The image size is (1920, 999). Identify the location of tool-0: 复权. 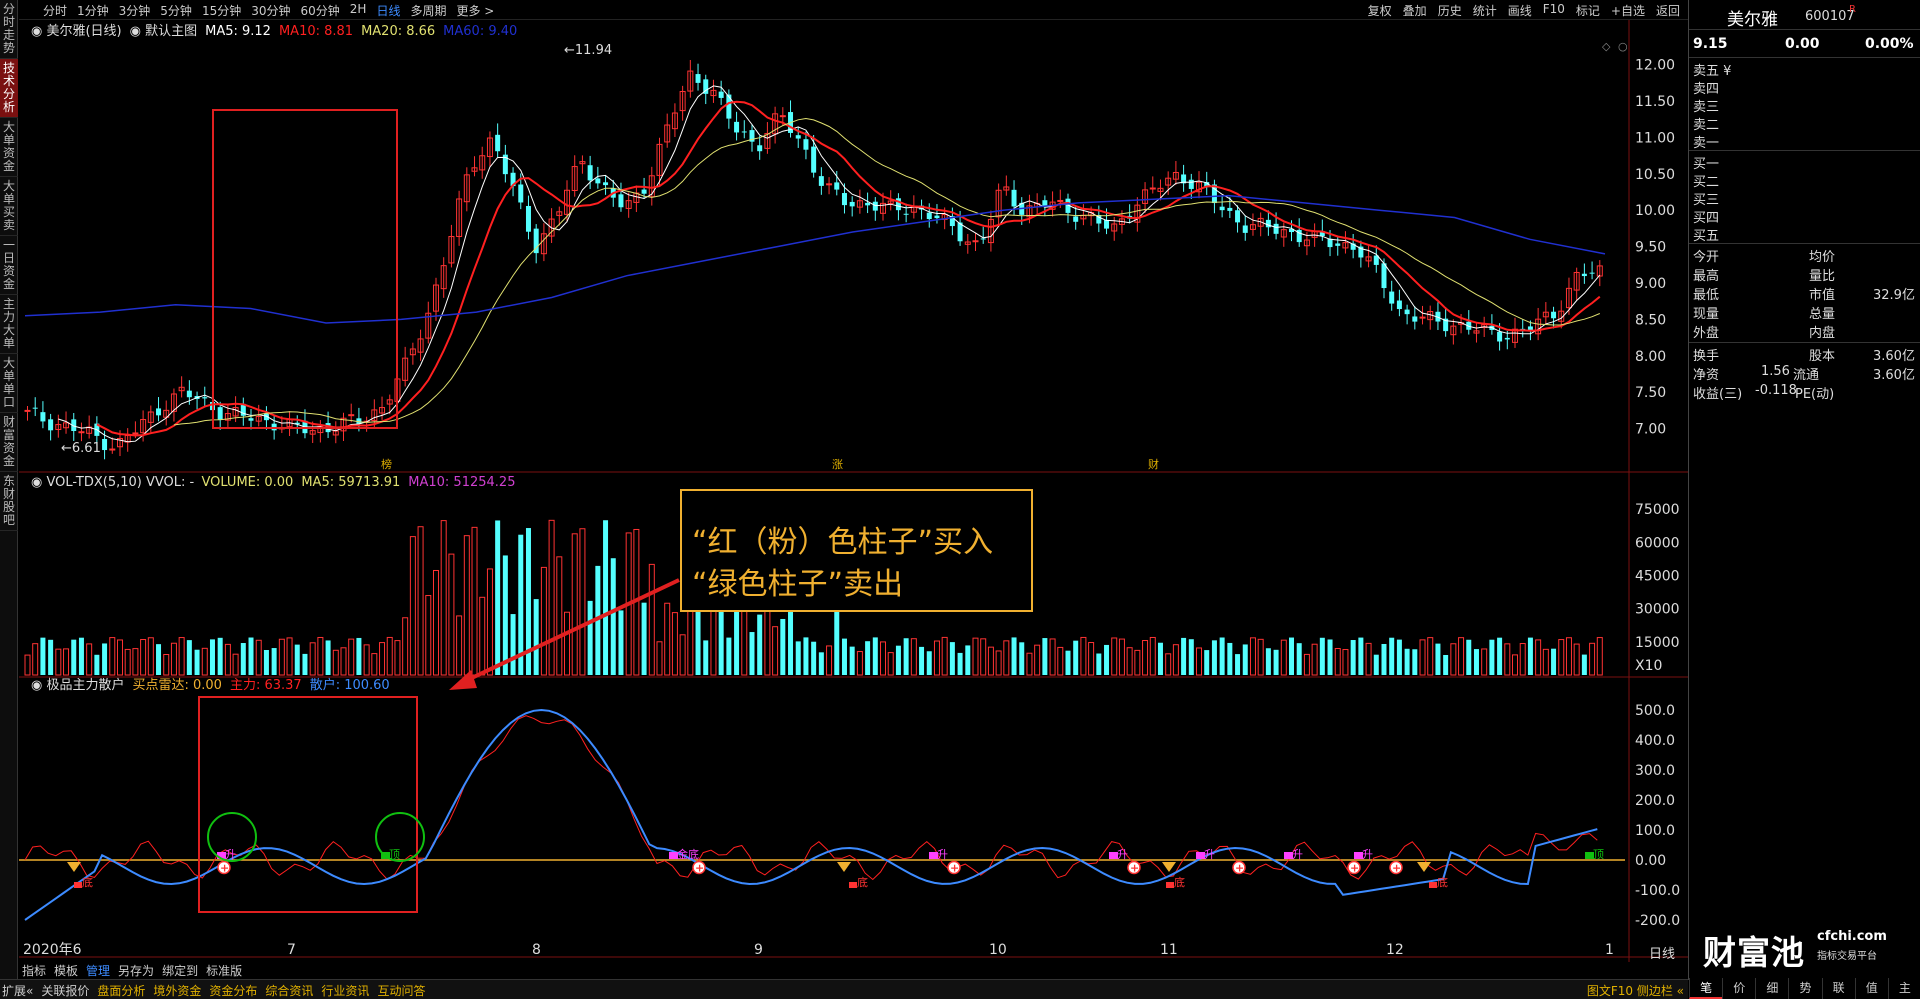
(1380, 10).